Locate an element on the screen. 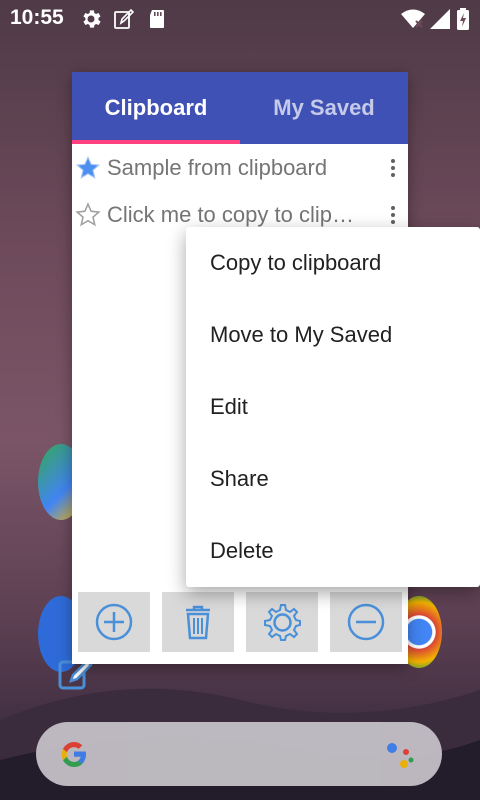 This screenshot has height=800, width=480. add-button is located at coordinates (114, 622).